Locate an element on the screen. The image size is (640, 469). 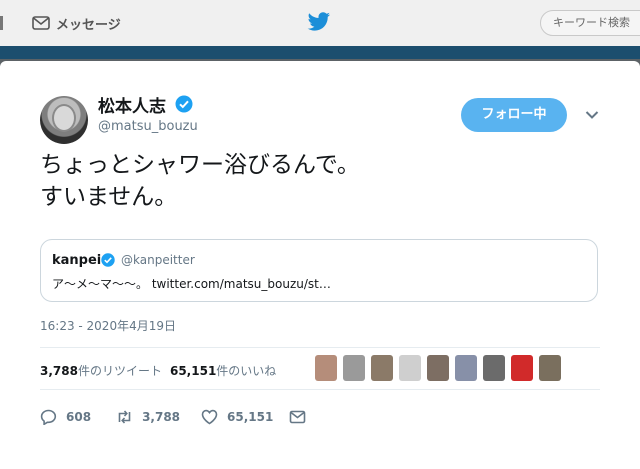
reply-count: 608 is located at coordinates (79, 417).